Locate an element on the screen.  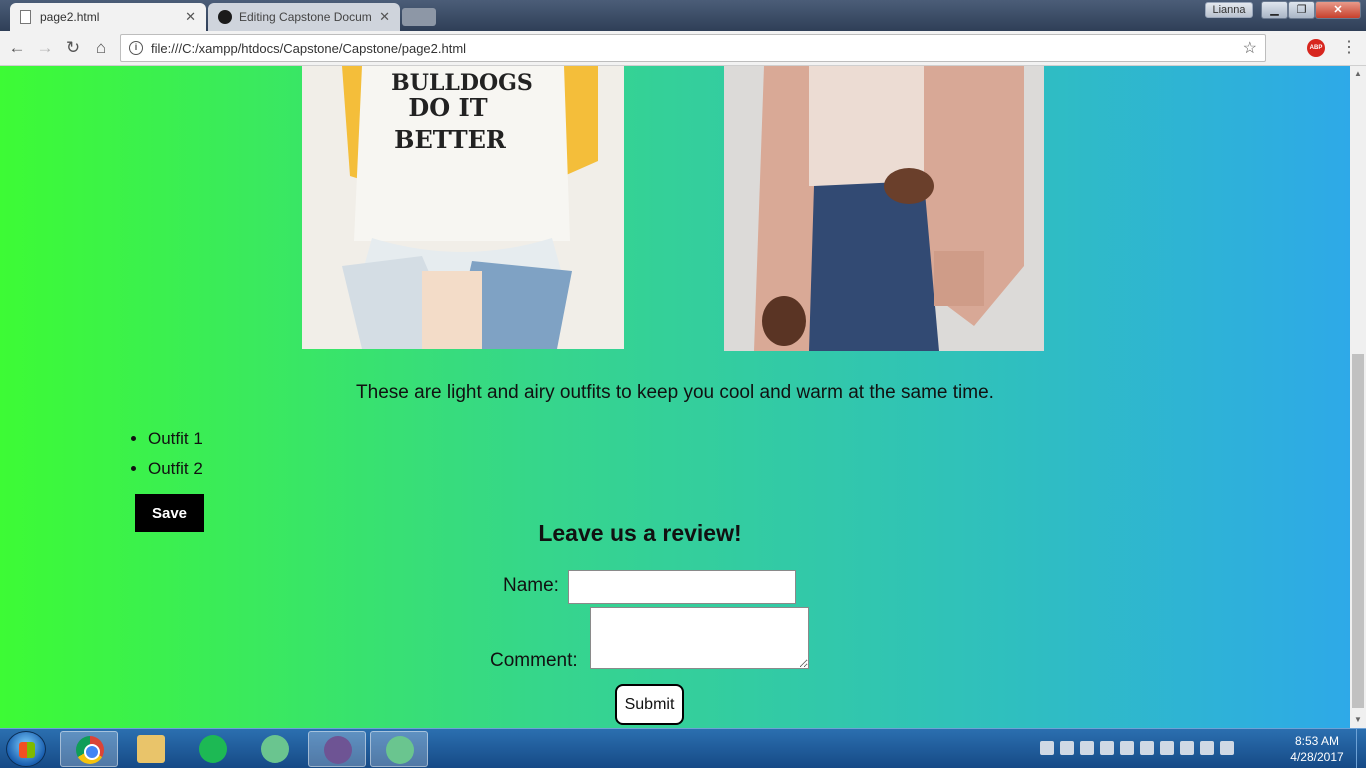
back-arrow-icon: ← is located at coordinates (17, 48).